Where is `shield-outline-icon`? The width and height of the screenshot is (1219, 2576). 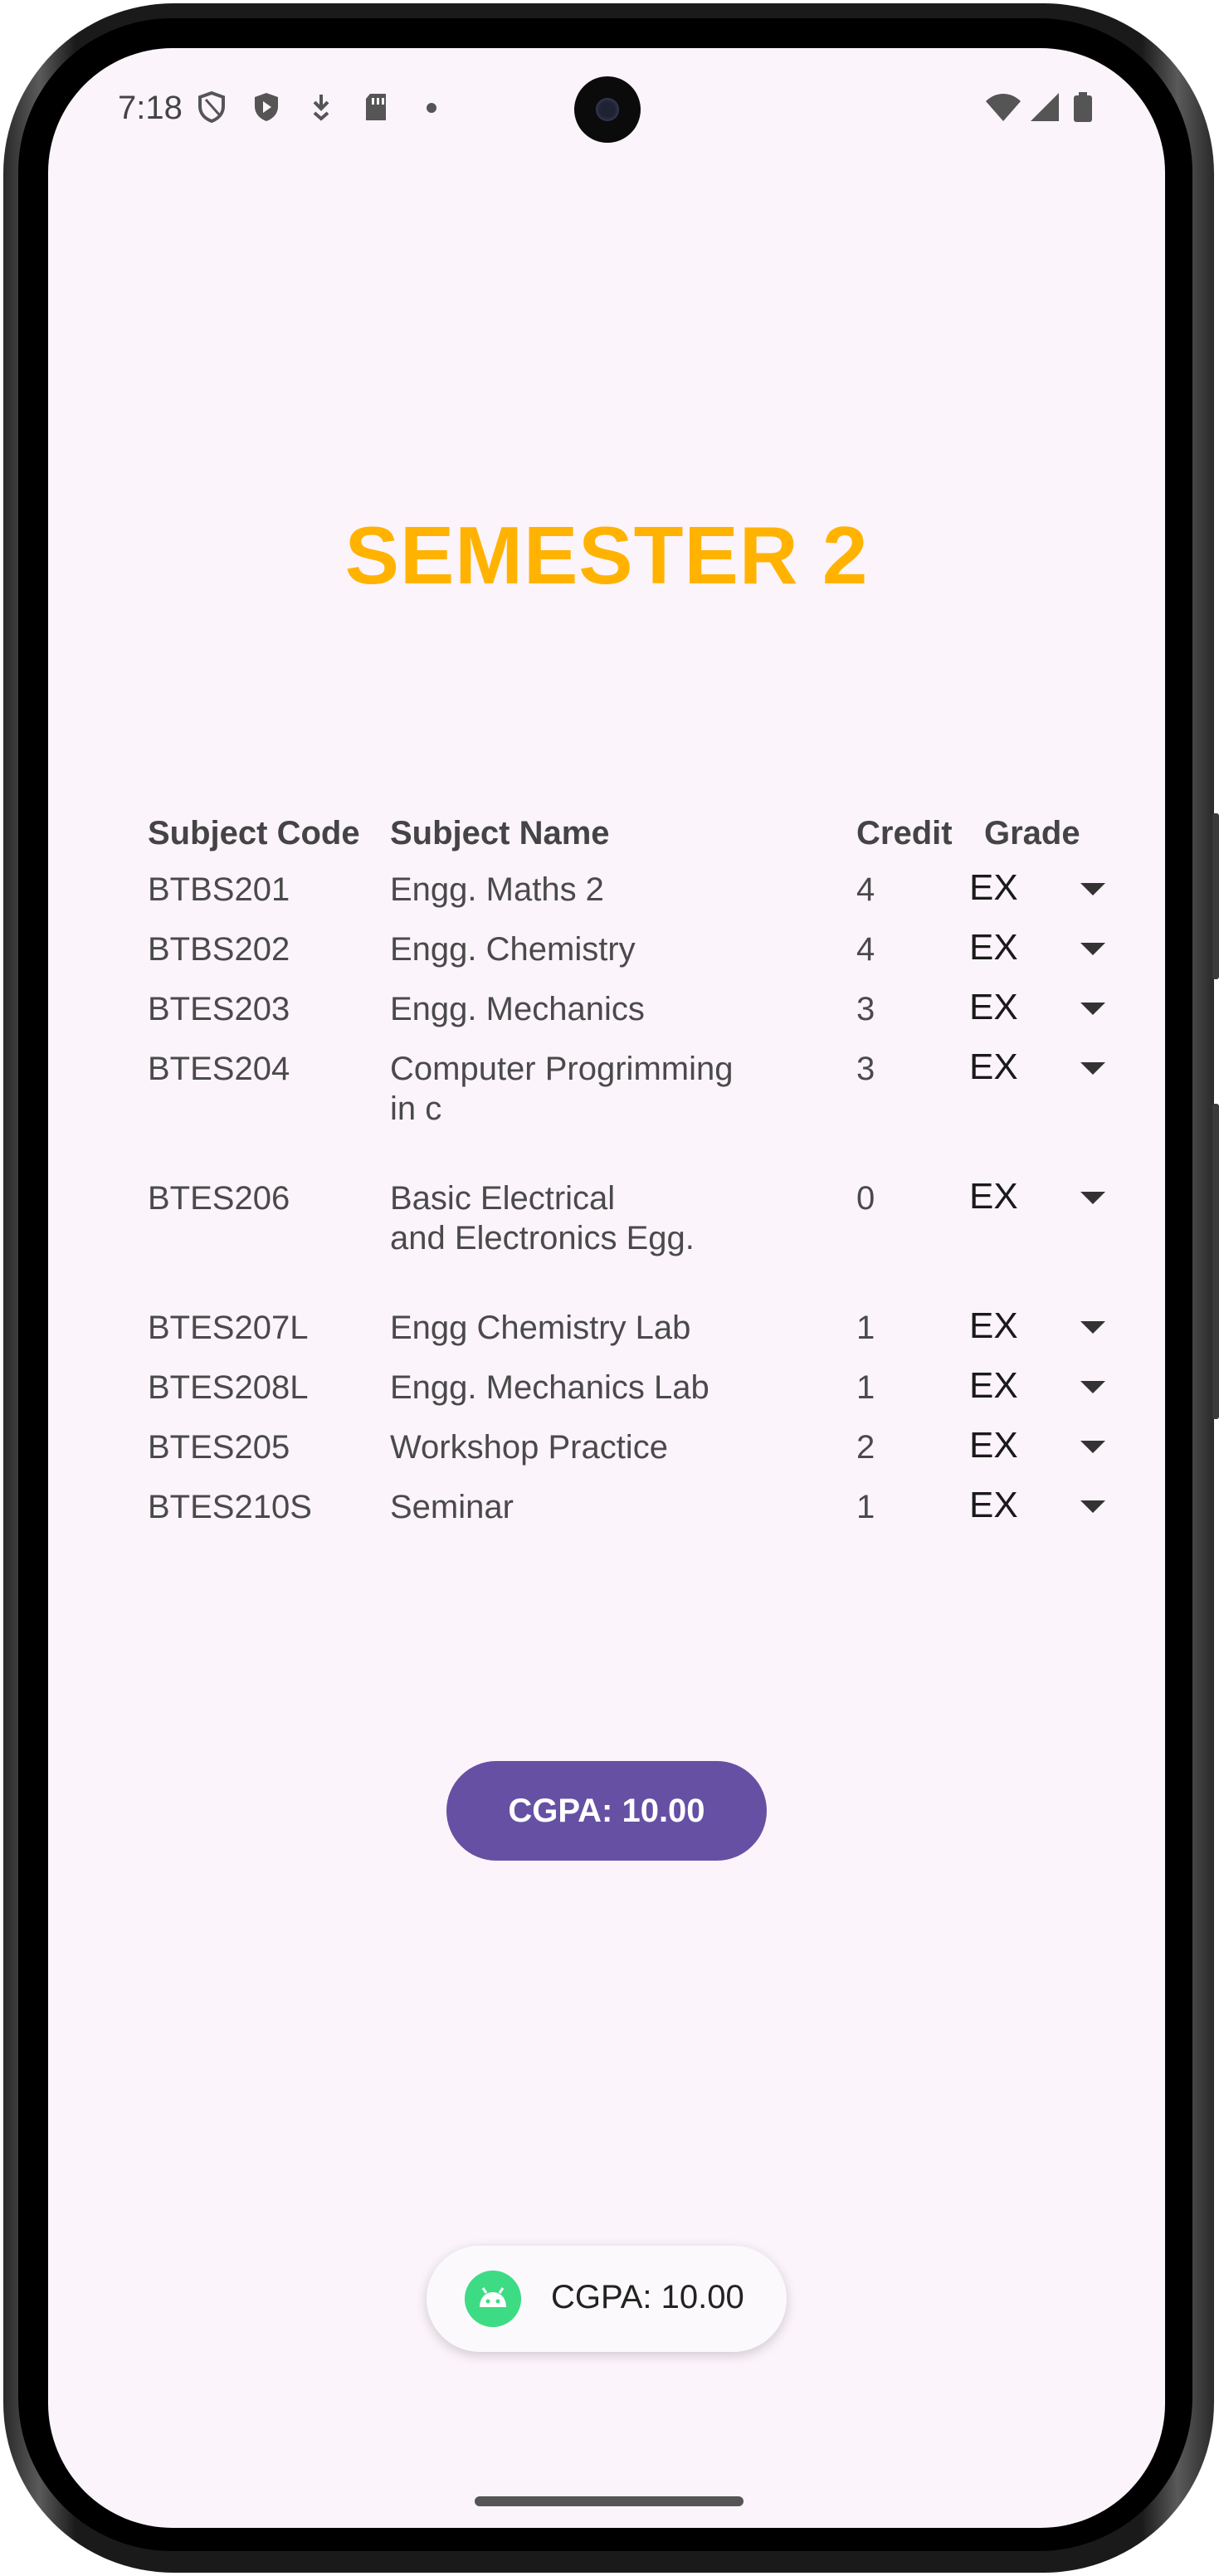
shield-outline-icon is located at coordinates (212, 107).